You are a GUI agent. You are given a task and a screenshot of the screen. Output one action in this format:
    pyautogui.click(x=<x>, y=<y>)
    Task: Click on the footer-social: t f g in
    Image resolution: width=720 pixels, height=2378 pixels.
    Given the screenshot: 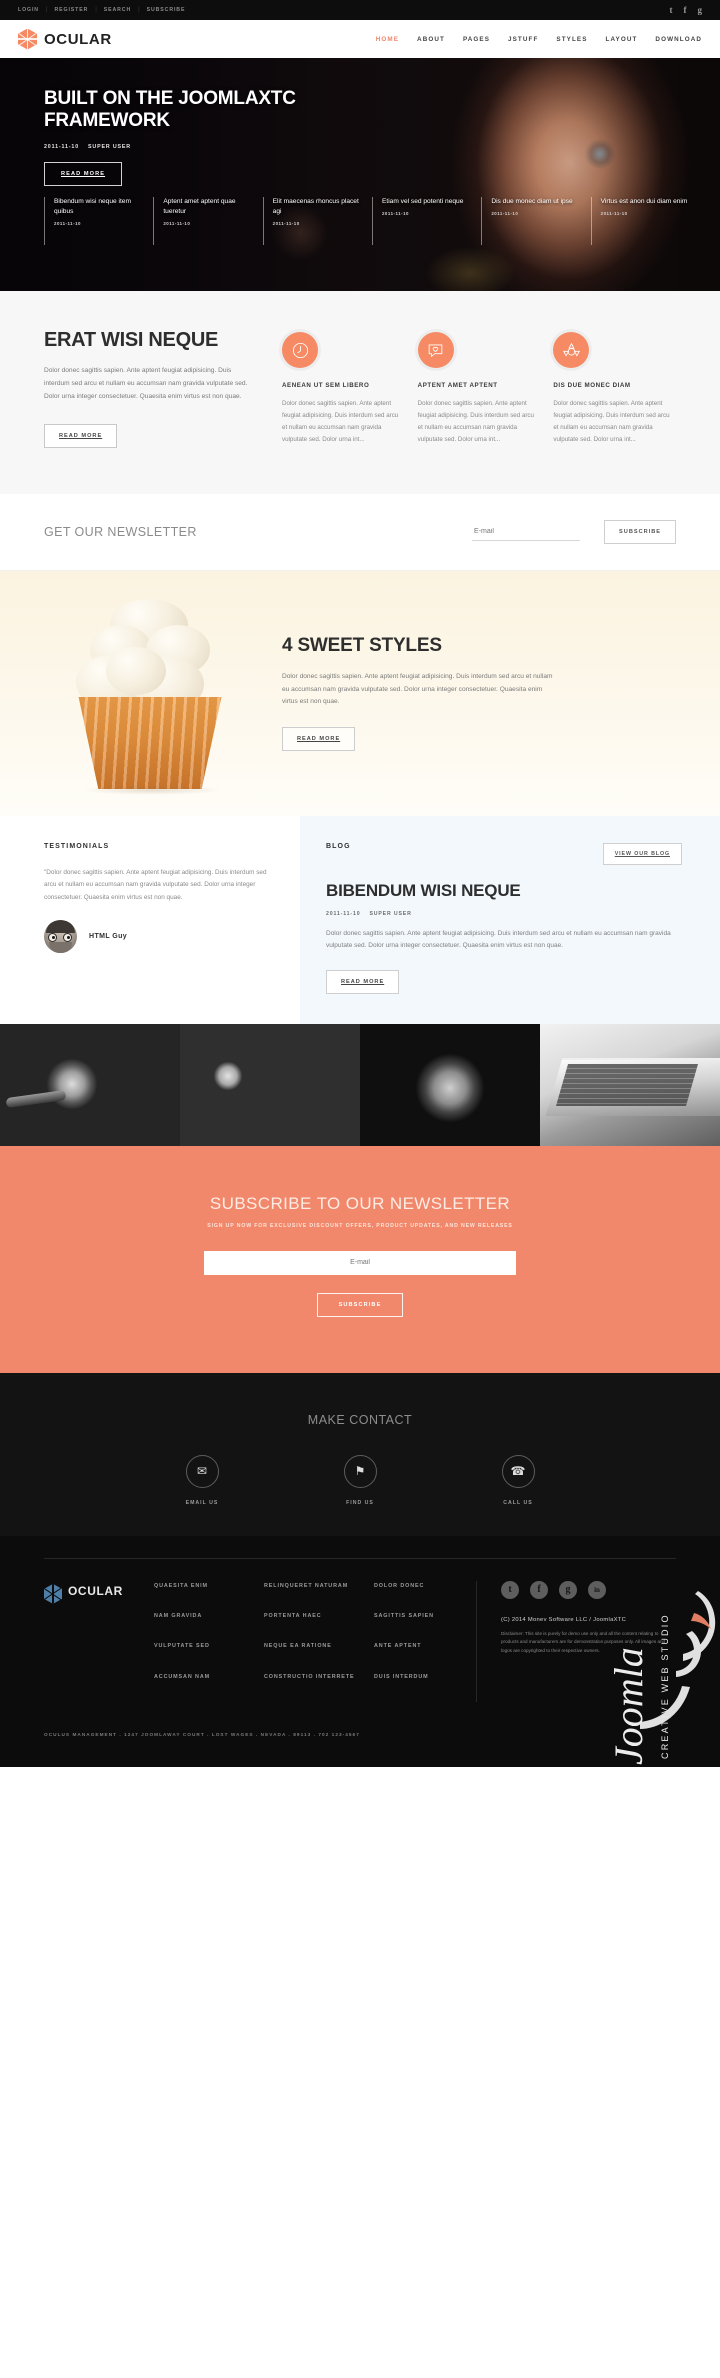 What is the action you would take?
    pyautogui.click(x=588, y=1589)
    